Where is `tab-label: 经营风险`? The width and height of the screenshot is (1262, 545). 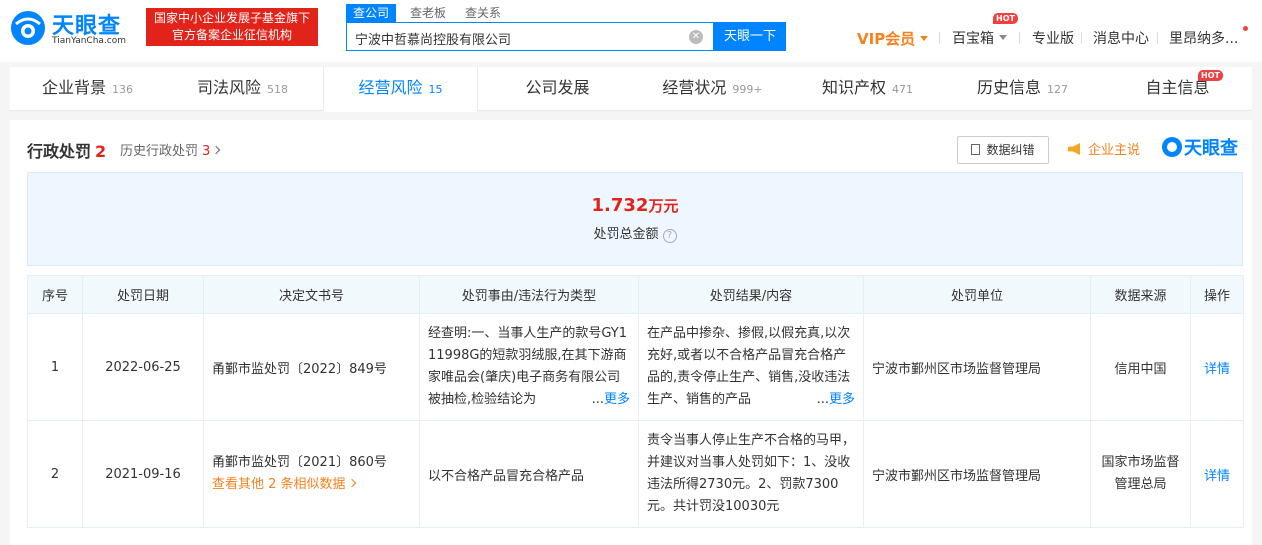 tab-label: 经营风险 is located at coordinates (390, 87).